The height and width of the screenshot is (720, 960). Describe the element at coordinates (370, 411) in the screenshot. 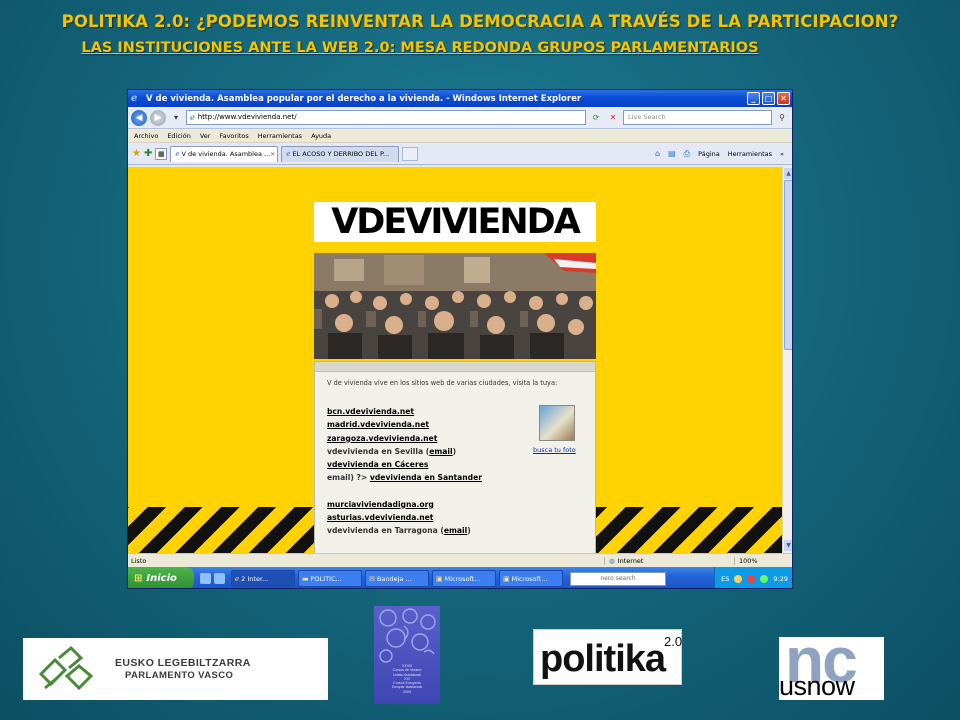

I see `city-link: bcn.vdevivienda.net` at that location.